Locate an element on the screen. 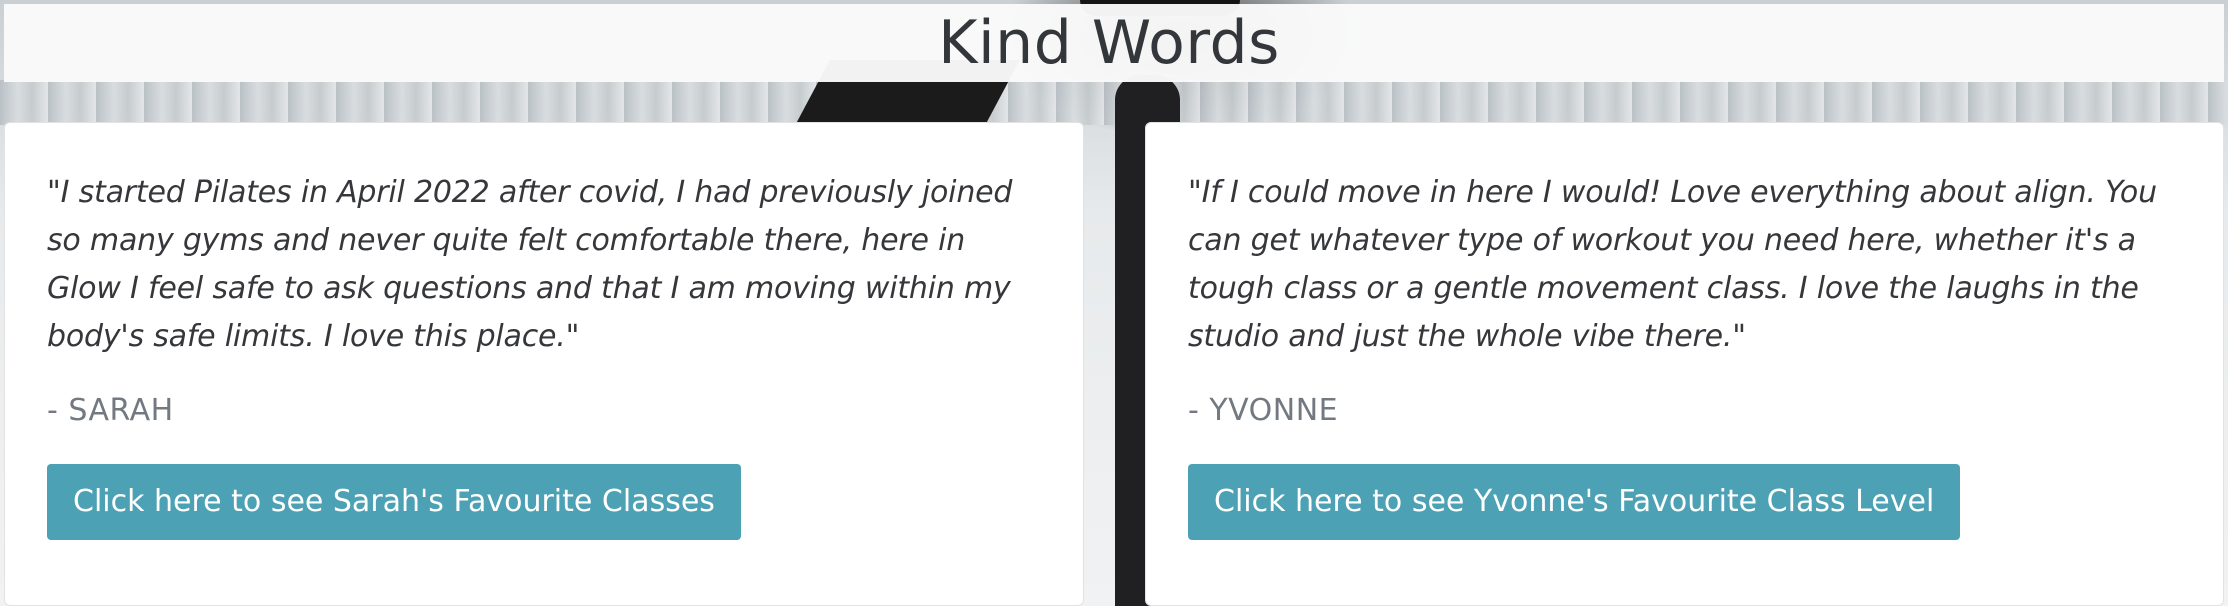  testimonial-author: - YVONNE is located at coordinates (1263, 410).